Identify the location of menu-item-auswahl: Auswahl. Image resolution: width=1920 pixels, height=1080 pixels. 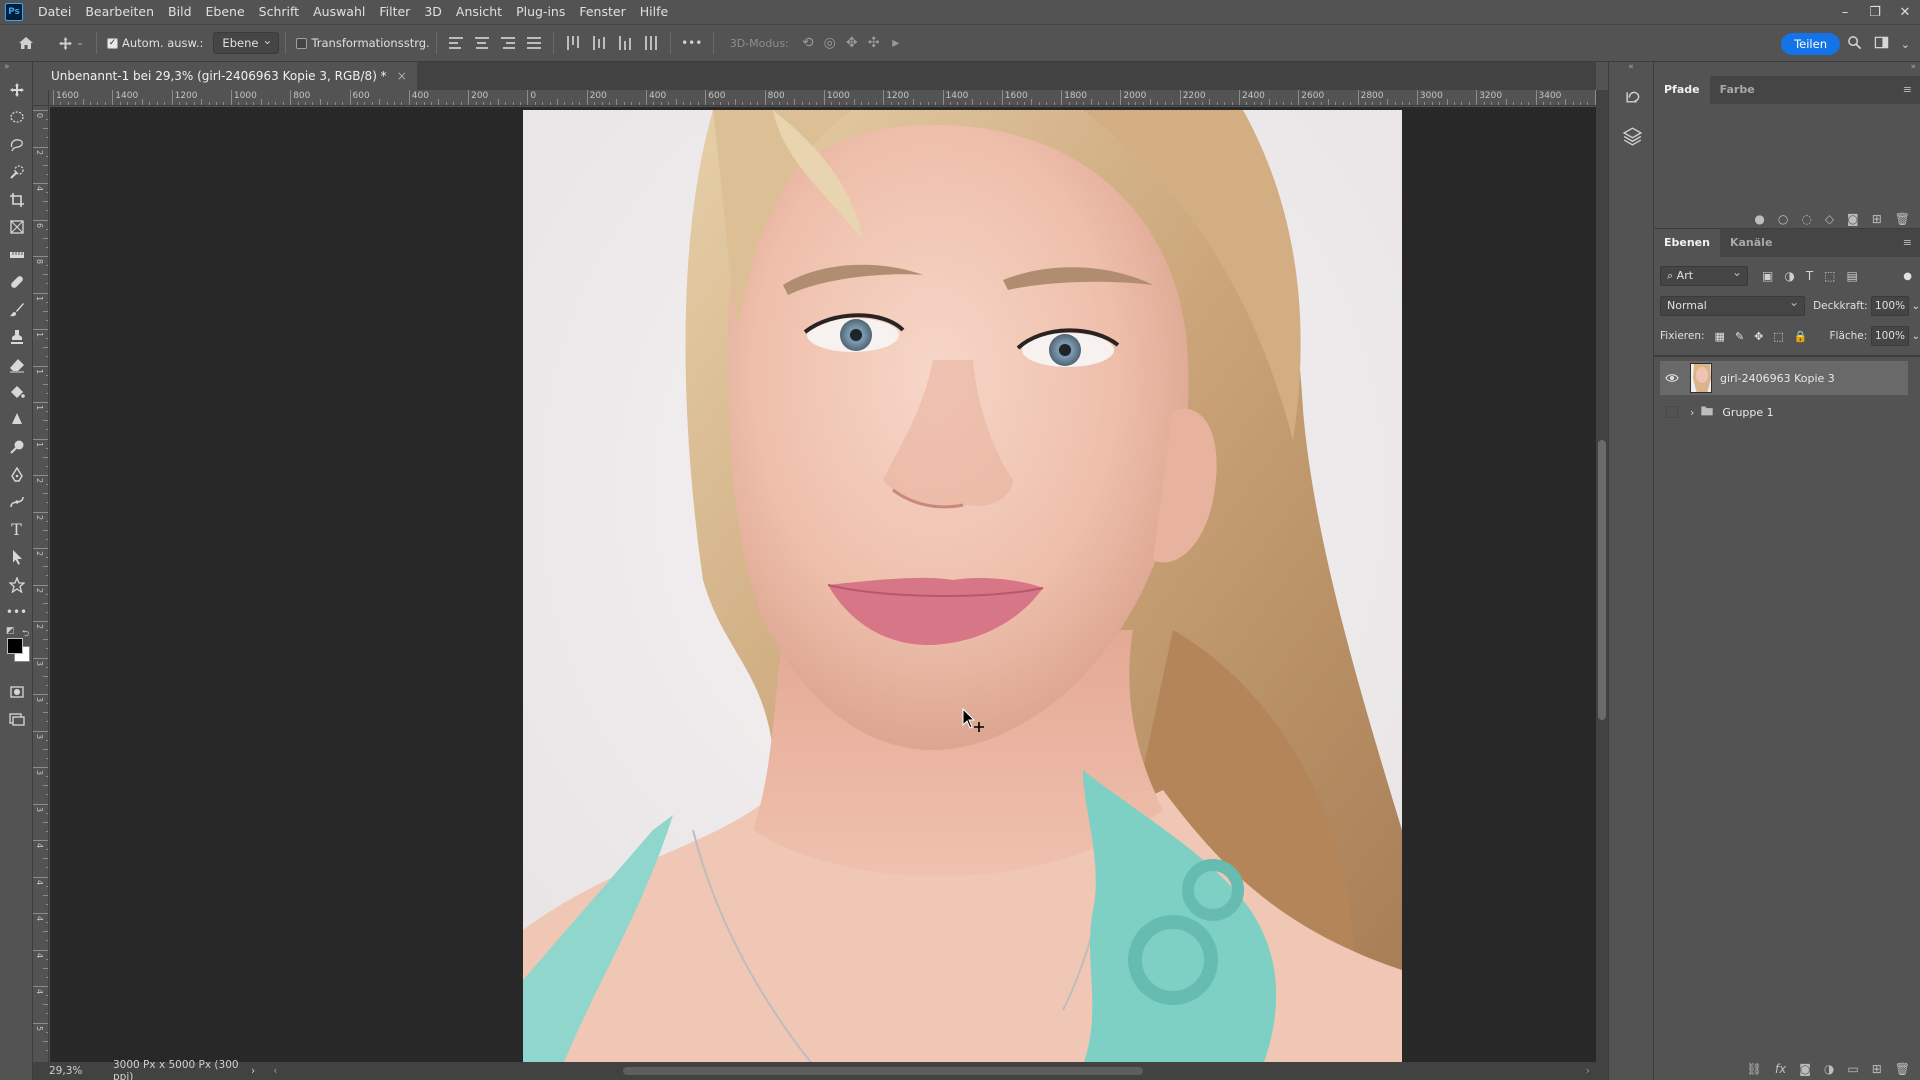
(339, 12).